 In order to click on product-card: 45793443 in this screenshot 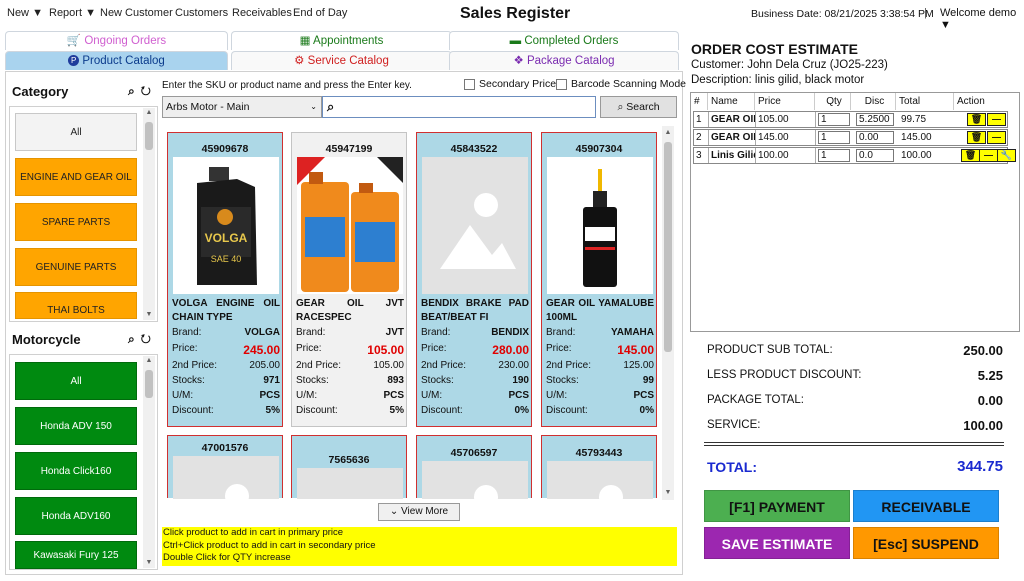, I will do `click(599, 467)`.